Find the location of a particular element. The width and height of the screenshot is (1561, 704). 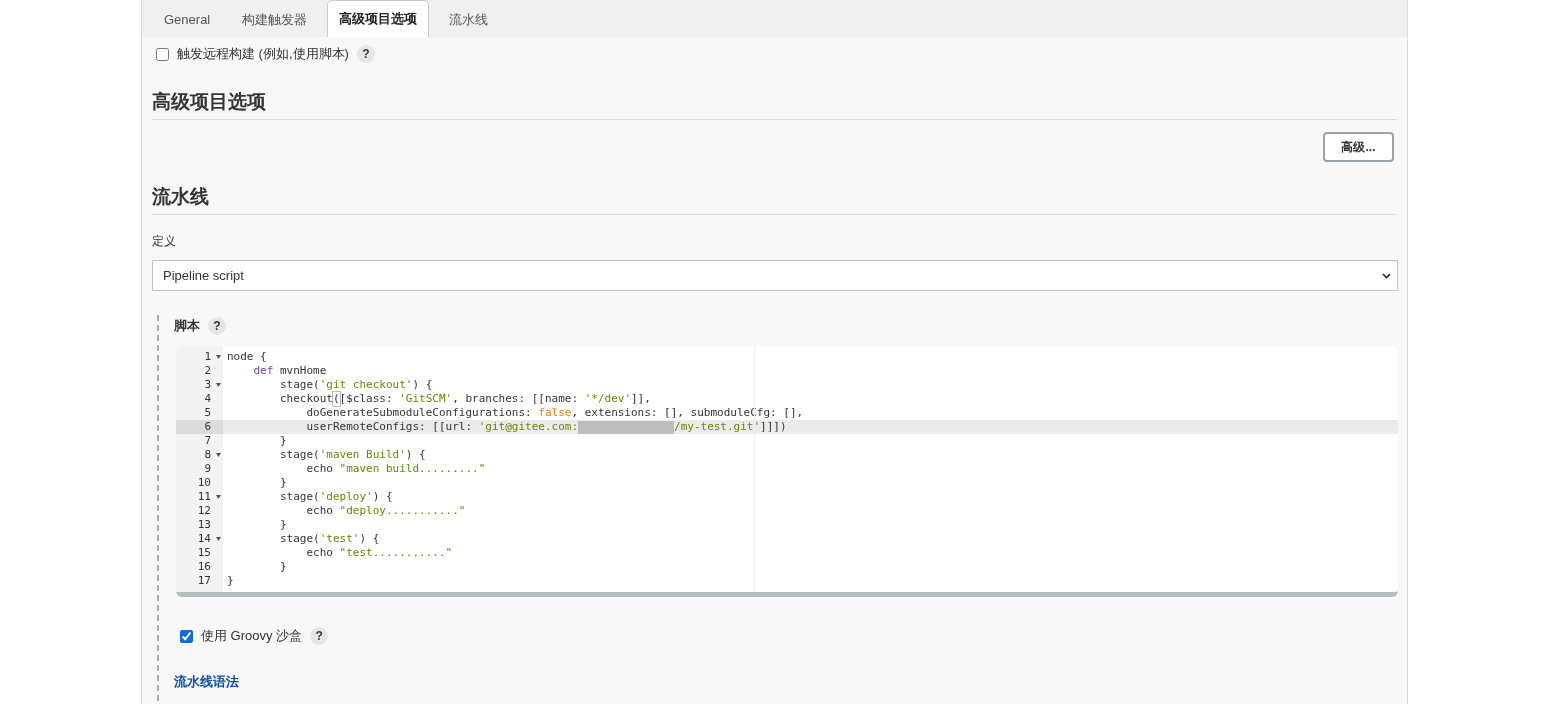

line-number: 2 is located at coordinates (208, 371).